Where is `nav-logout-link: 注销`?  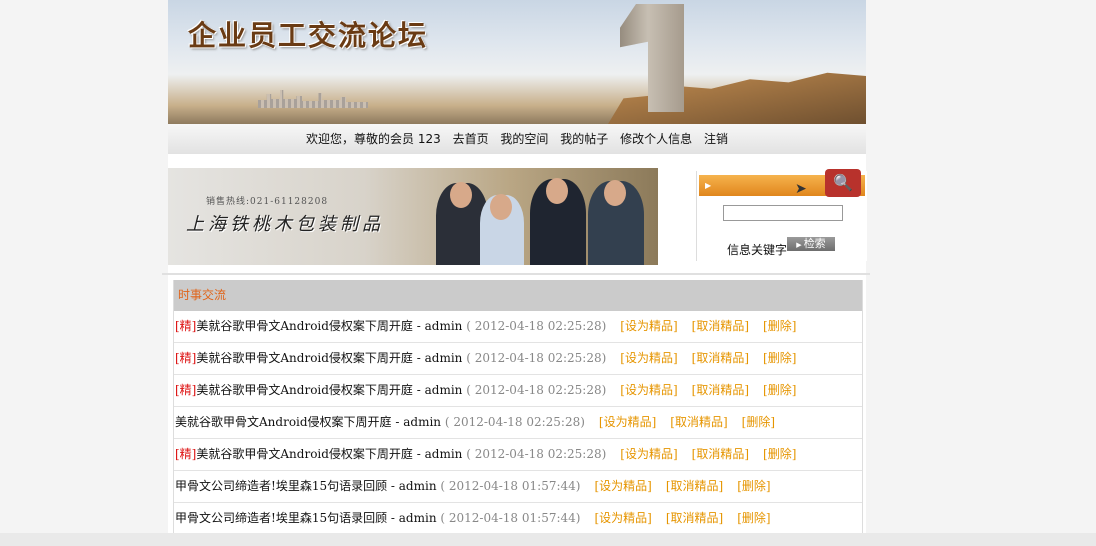
nav-logout-link: 注销 is located at coordinates (716, 139).